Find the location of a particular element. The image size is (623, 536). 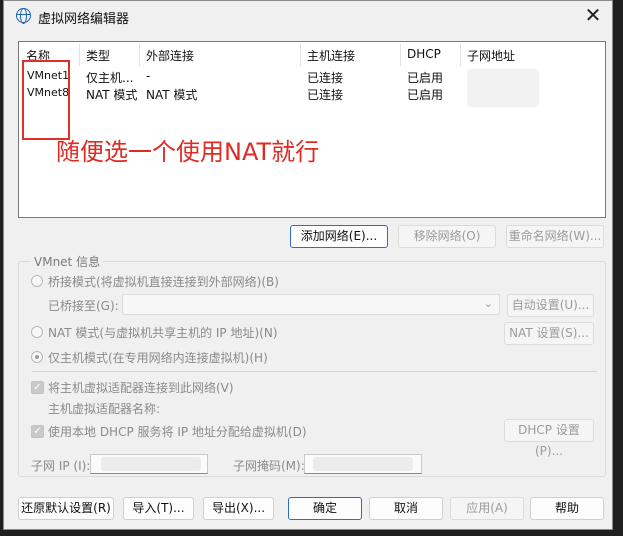

restore-defaults-button: 还原默认设置(R) is located at coordinates (66, 508).